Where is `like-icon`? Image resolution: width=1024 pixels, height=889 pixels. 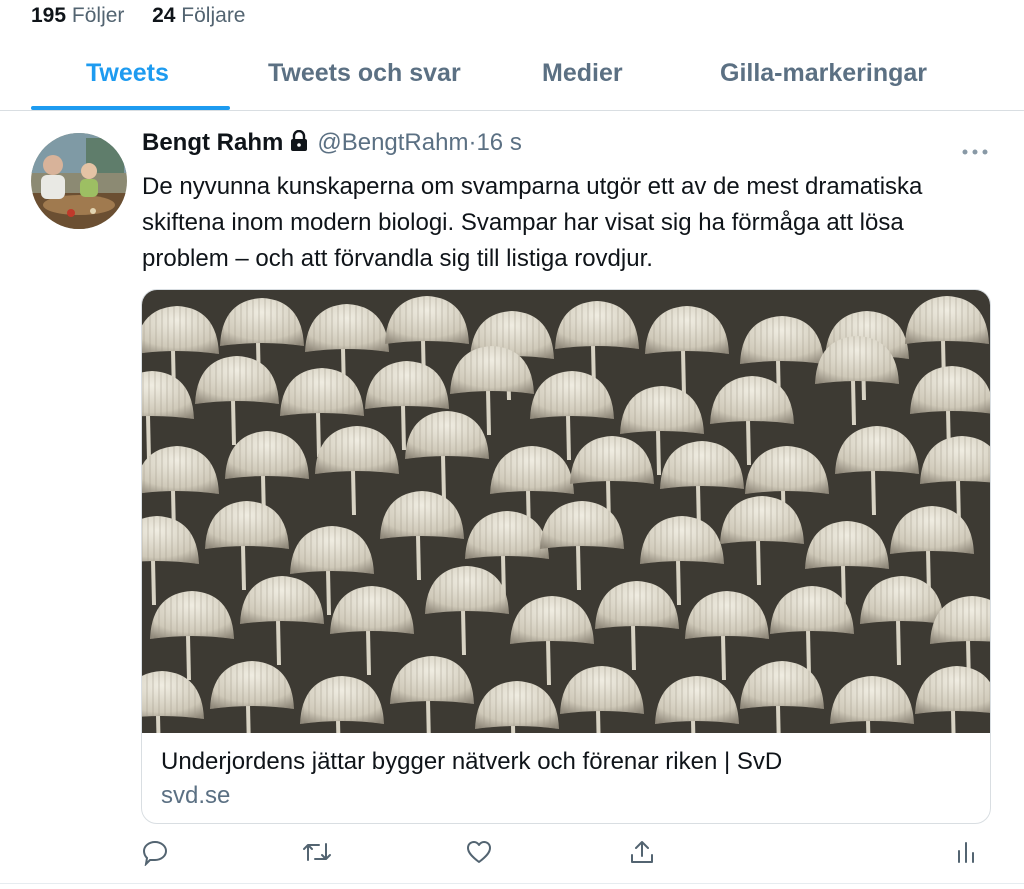
like-icon is located at coordinates (480, 853).